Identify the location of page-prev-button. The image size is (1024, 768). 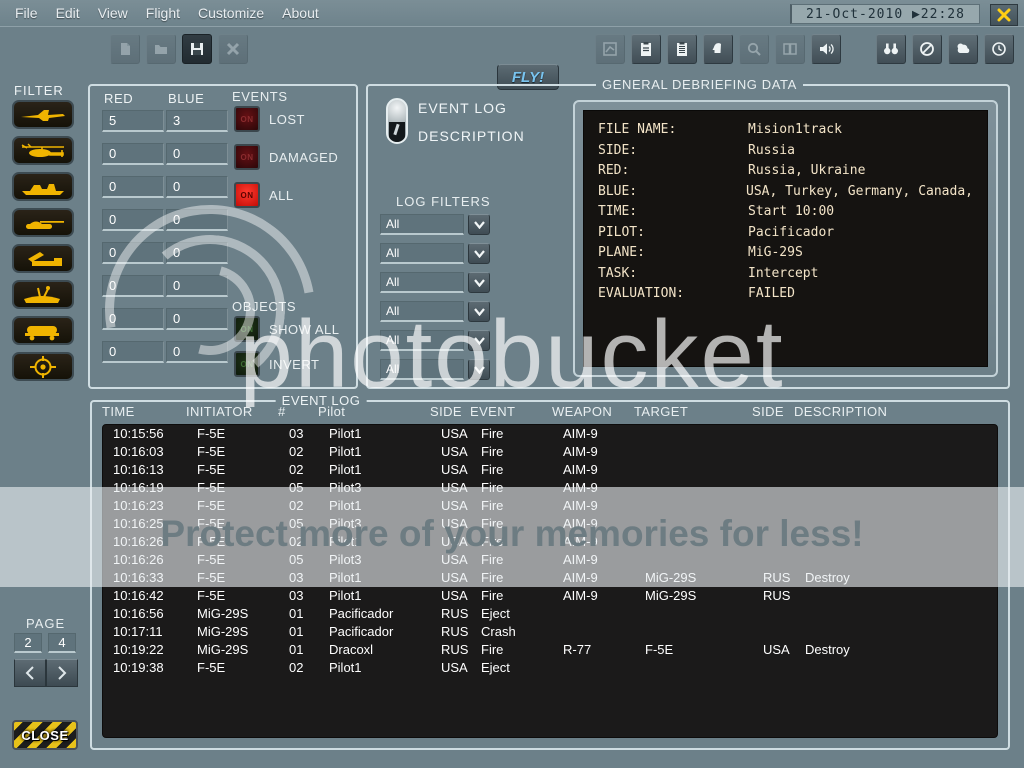
(30, 673).